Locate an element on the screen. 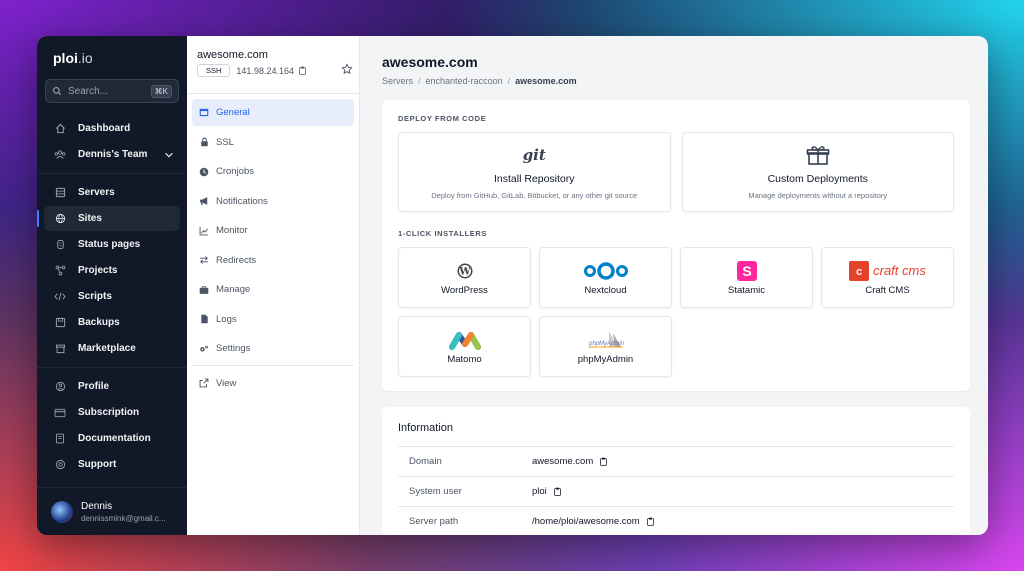  home-icon is located at coordinates (60, 129).